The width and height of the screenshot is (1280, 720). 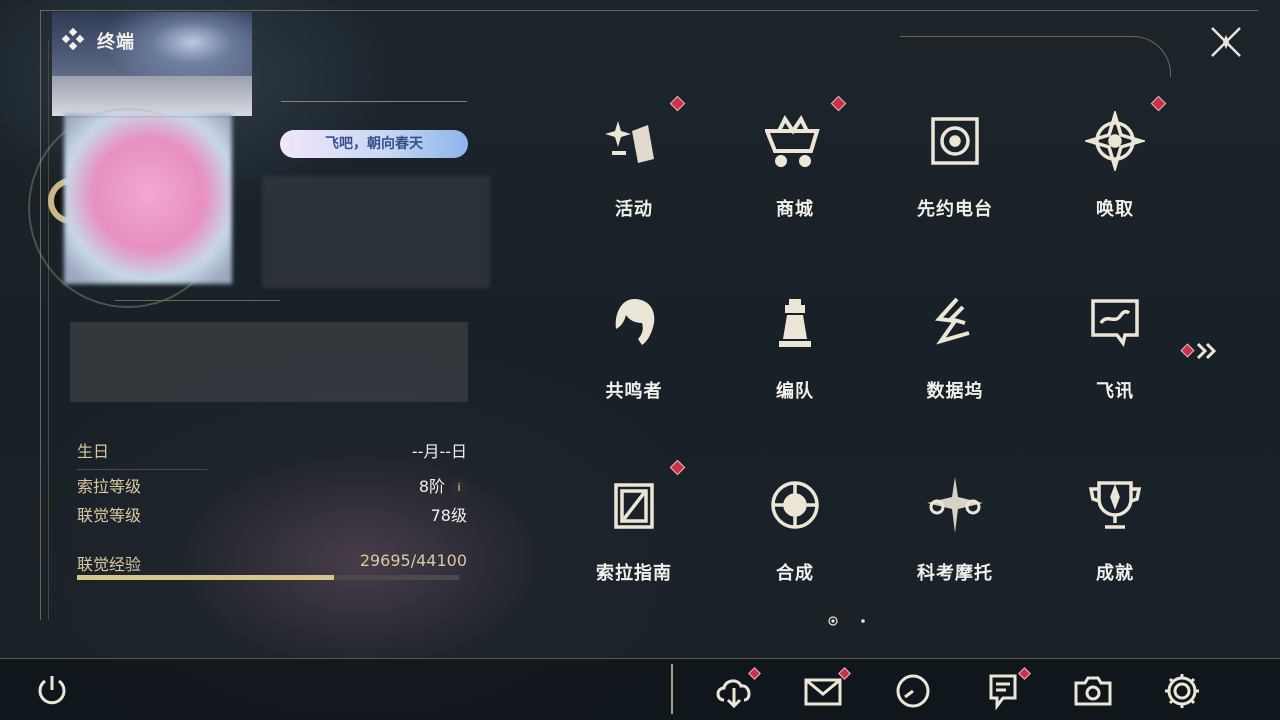 I want to click on menu-item-guide: 索拉指南, so click(x=634, y=532).